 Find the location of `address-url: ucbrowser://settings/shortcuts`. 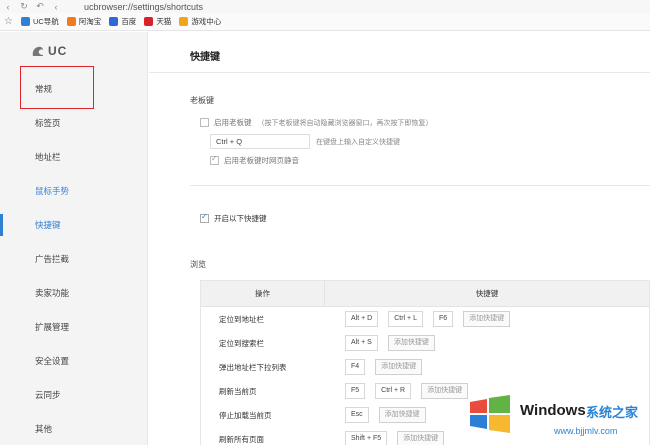

address-url: ucbrowser://settings/shortcuts is located at coordinates (143, 7).